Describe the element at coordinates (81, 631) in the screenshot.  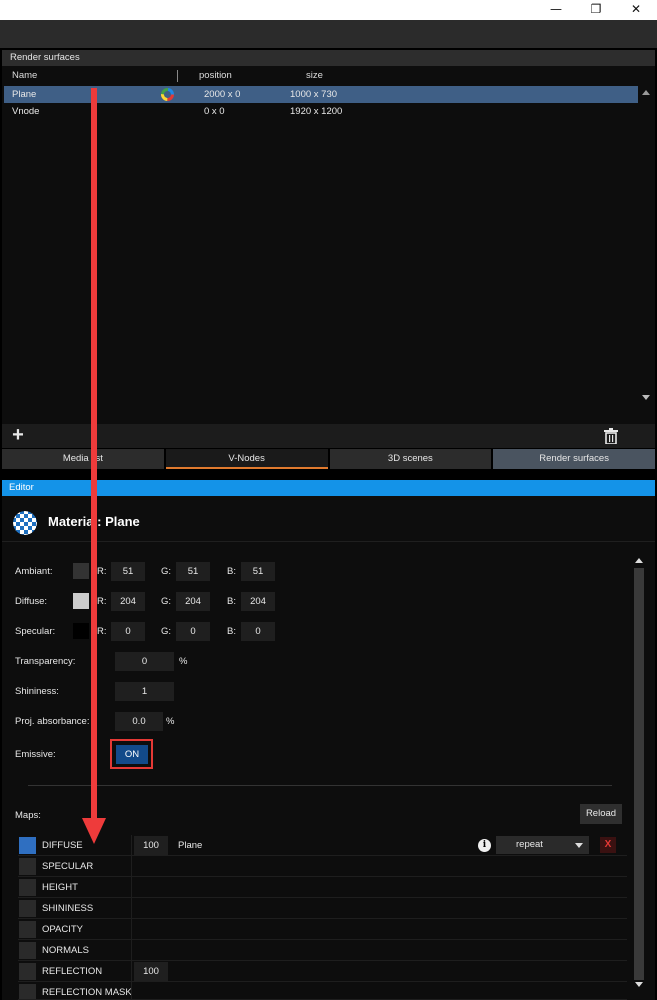
I see `specular-color-swatch` at that location.